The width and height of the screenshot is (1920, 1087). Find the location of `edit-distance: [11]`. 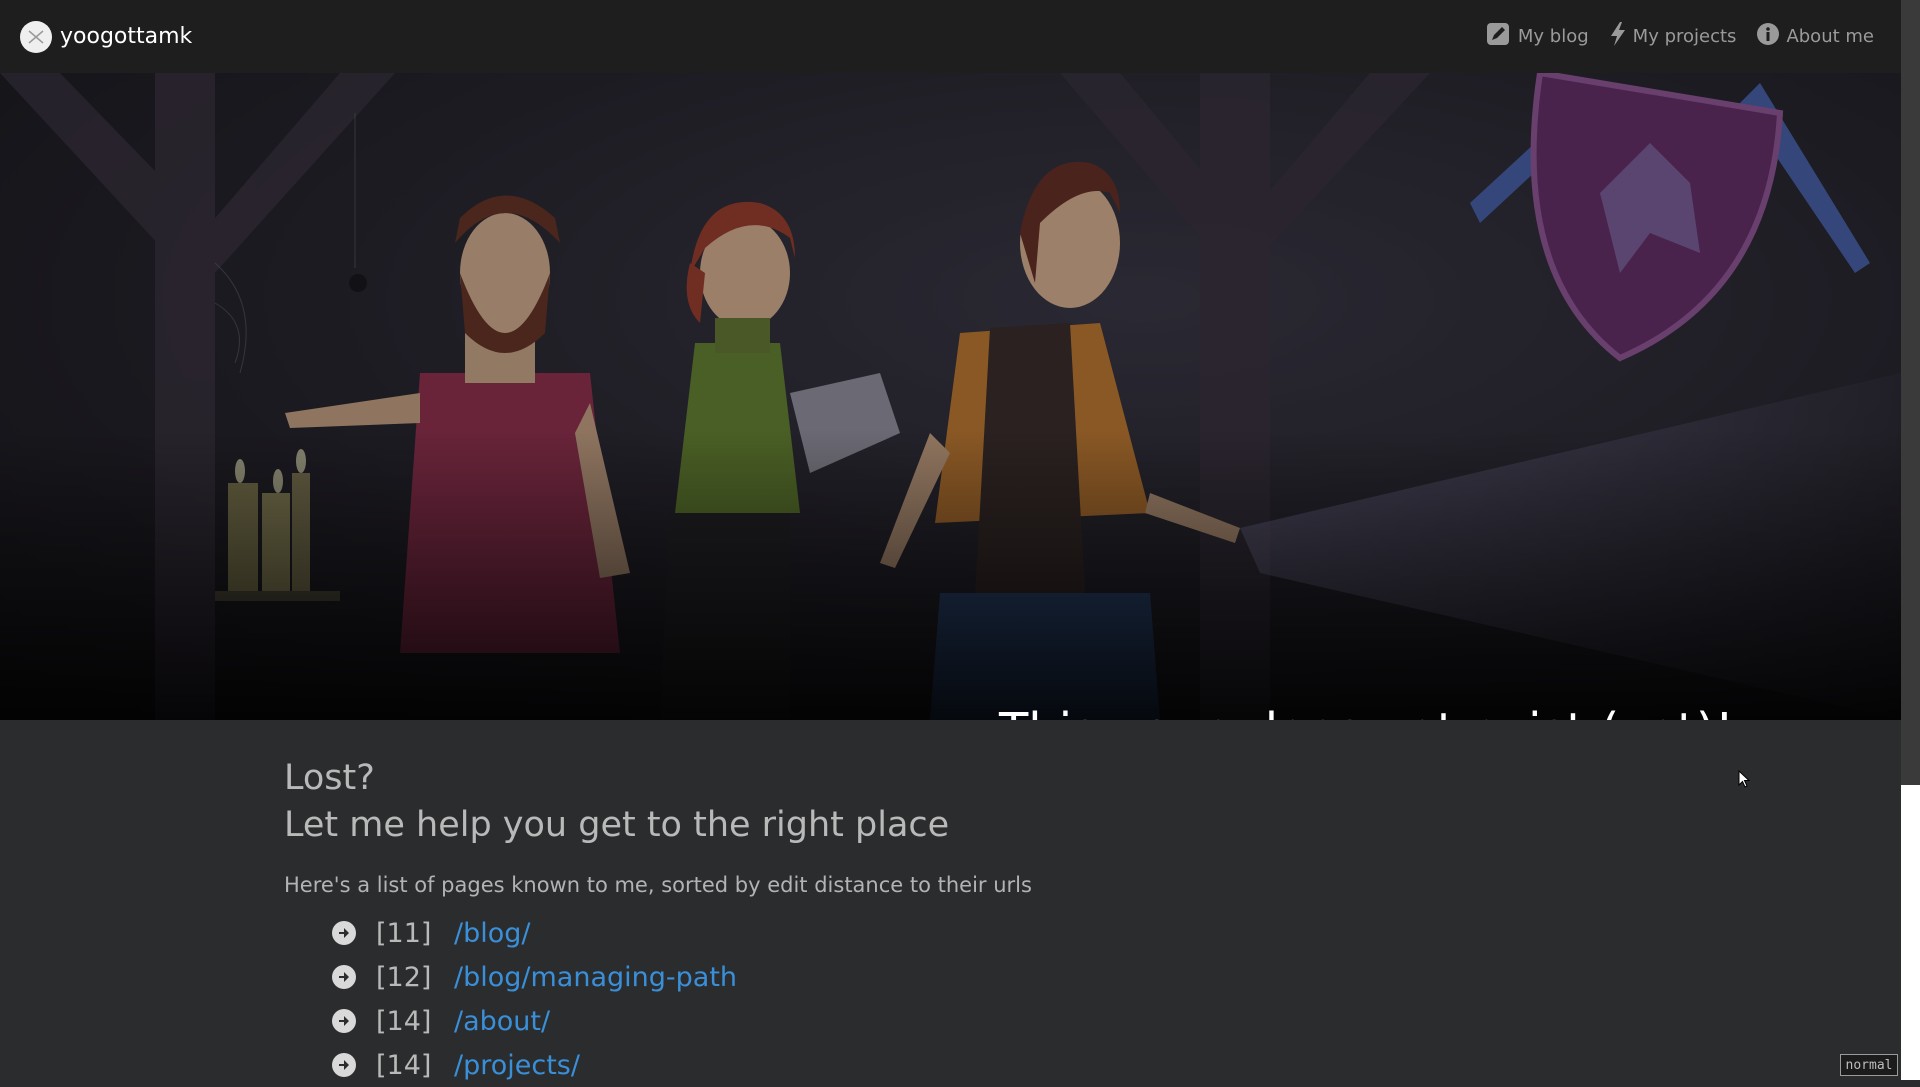

edit-distance: [11] is located at coordinates (404, 933).